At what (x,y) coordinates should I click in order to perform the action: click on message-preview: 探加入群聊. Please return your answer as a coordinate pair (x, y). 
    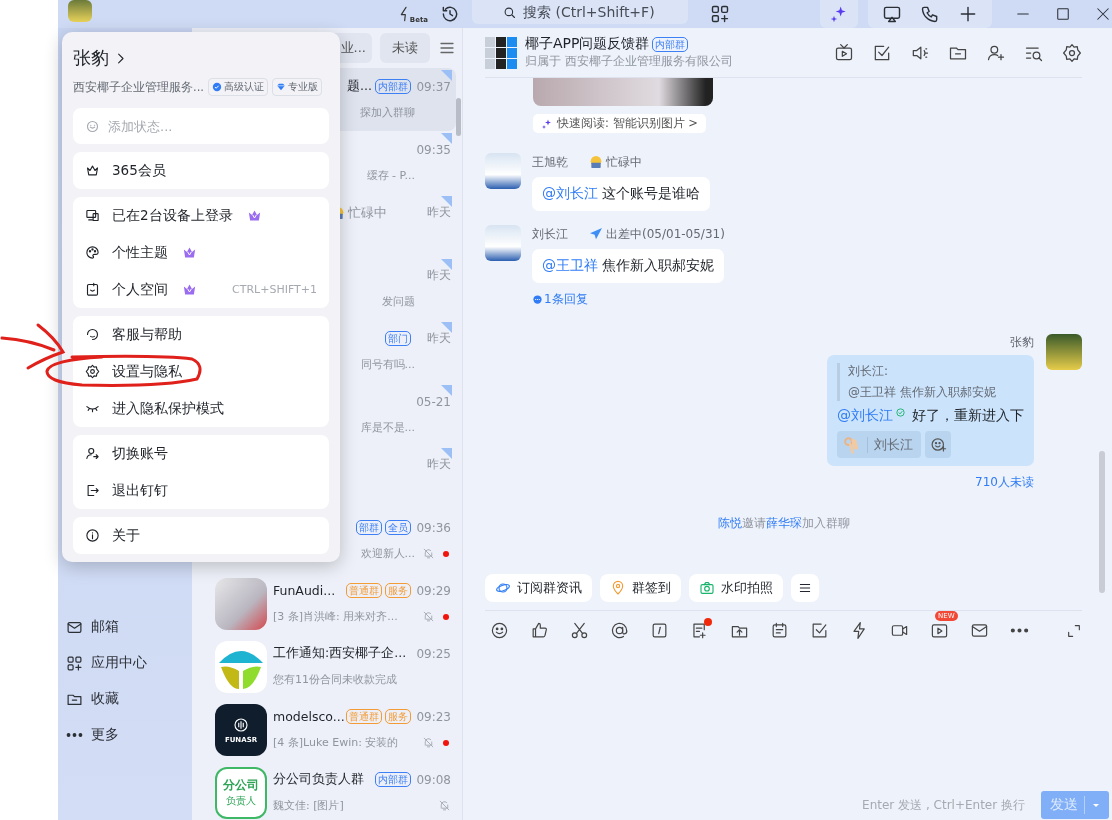
    Looking at the image, I should click on (387, 112).